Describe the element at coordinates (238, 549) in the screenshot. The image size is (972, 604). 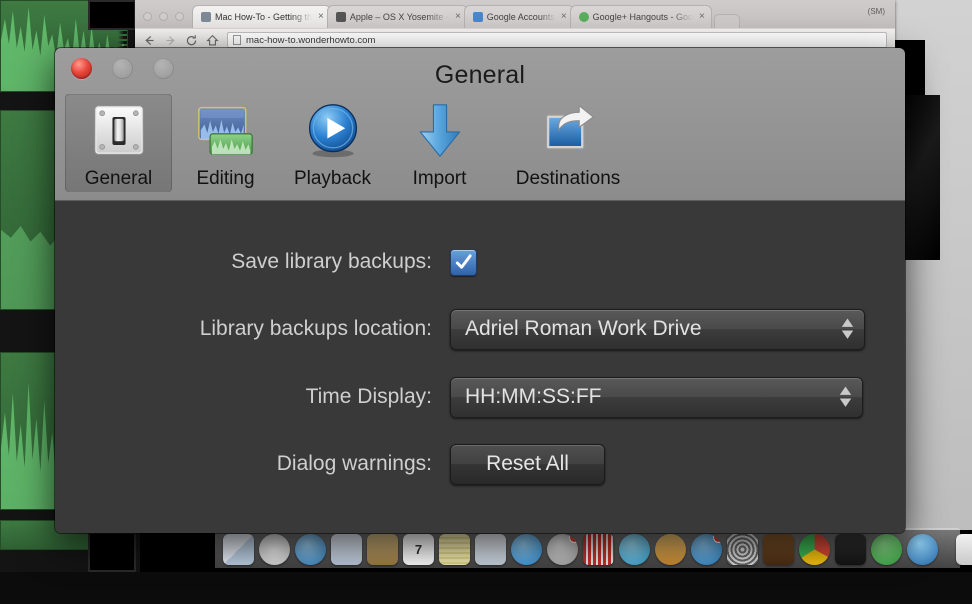
I see `dock-item-finder` at that location.